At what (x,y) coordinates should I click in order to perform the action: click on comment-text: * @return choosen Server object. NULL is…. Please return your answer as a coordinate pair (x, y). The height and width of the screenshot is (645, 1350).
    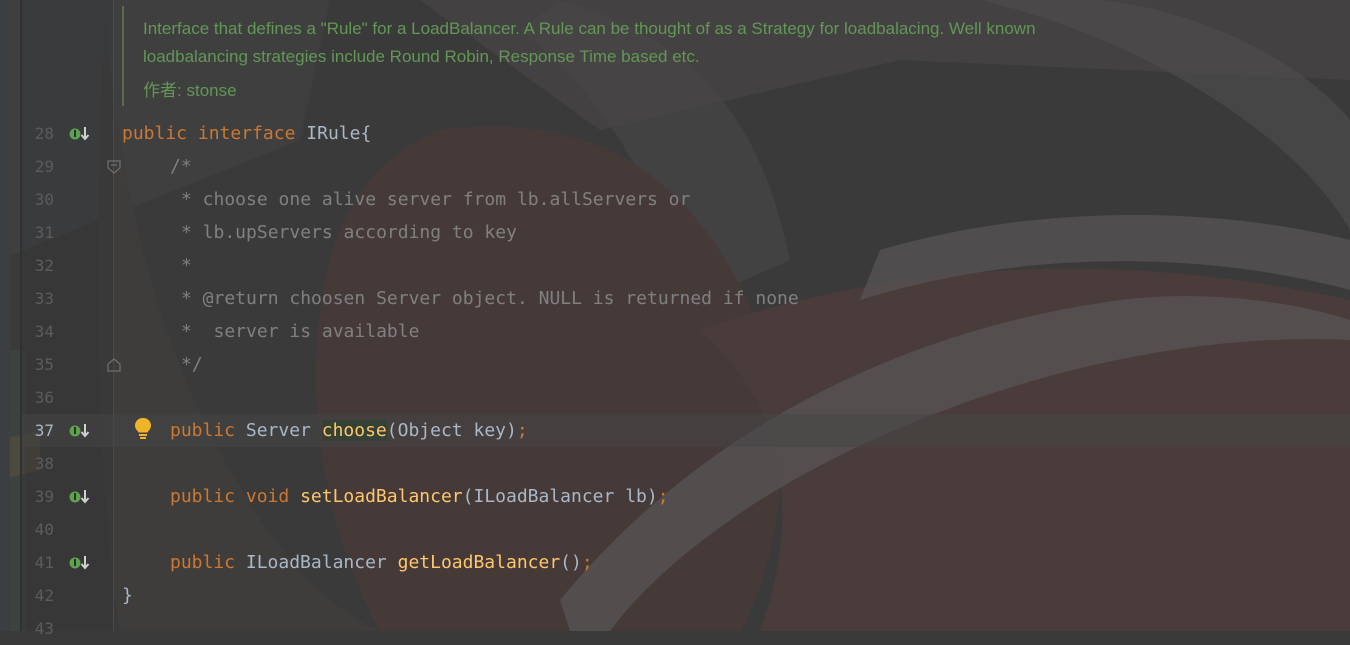
    Looking at the image, I should click on (490, 299).